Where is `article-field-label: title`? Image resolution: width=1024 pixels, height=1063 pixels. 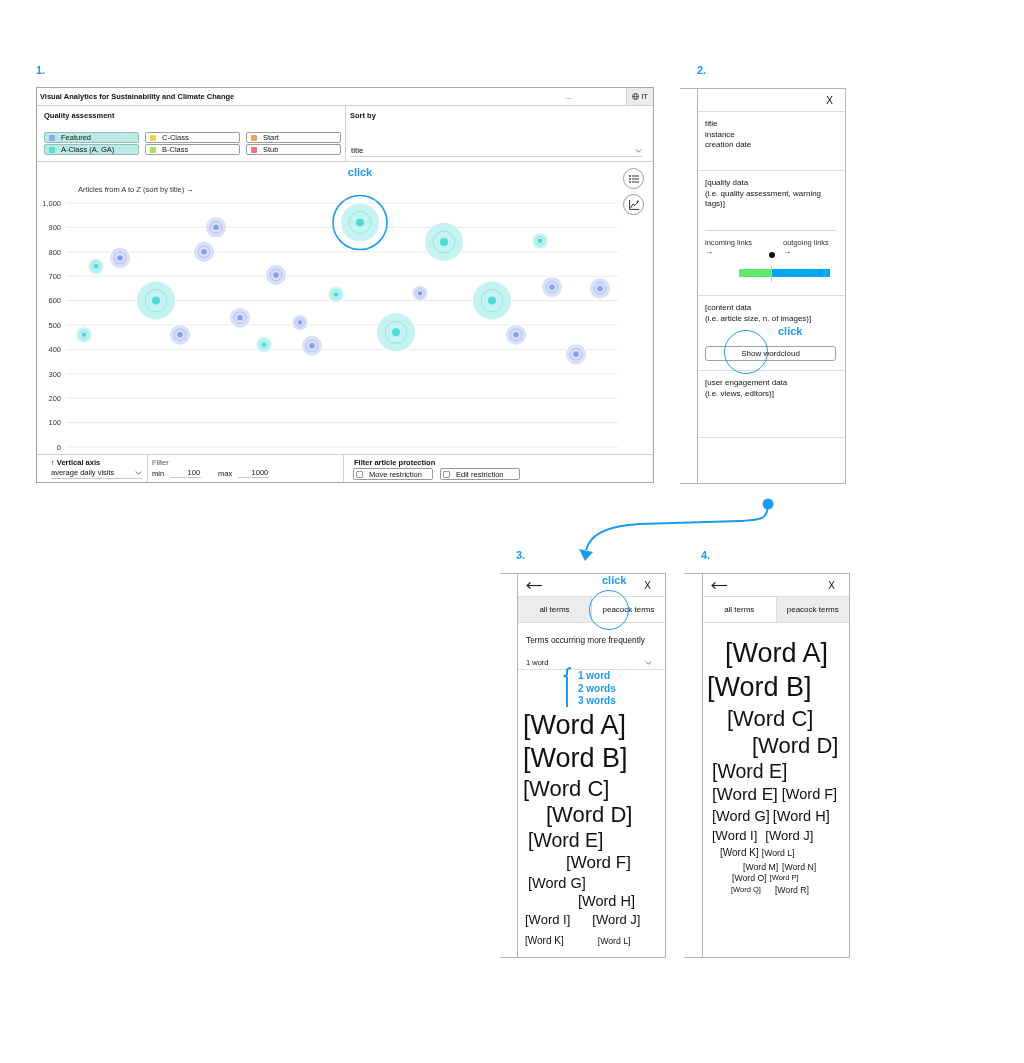
article-field-label: title is located at coordinates (711, 124).